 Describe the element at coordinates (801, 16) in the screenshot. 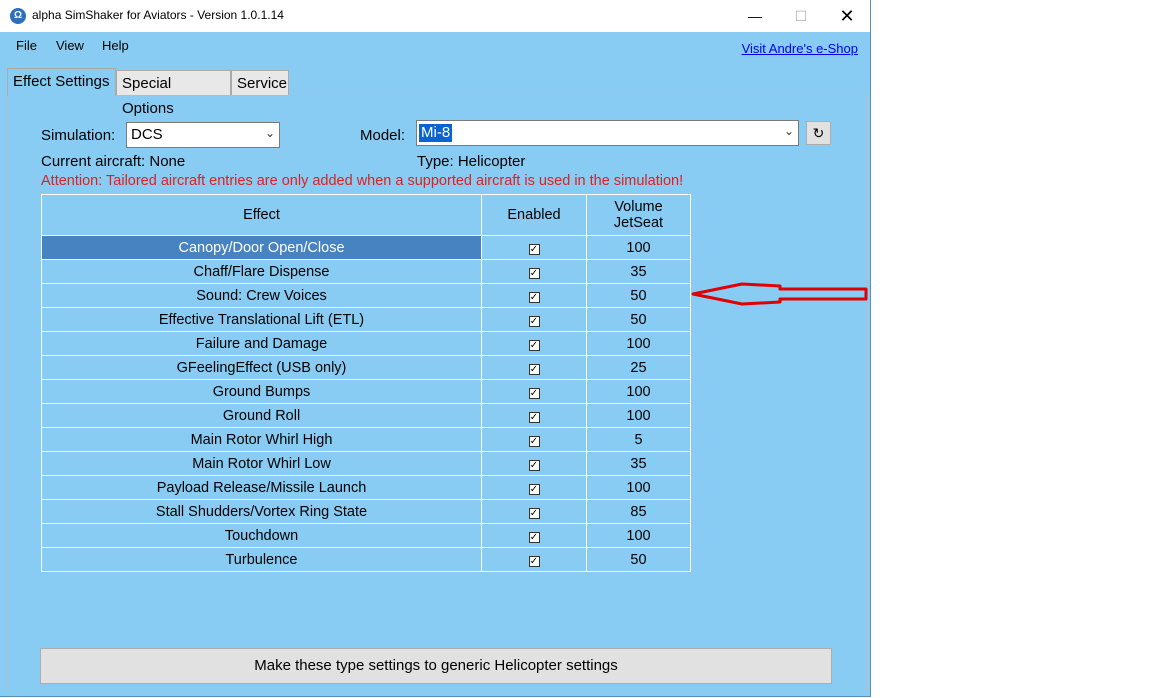

I see `maximize-button: ☐` at that location.